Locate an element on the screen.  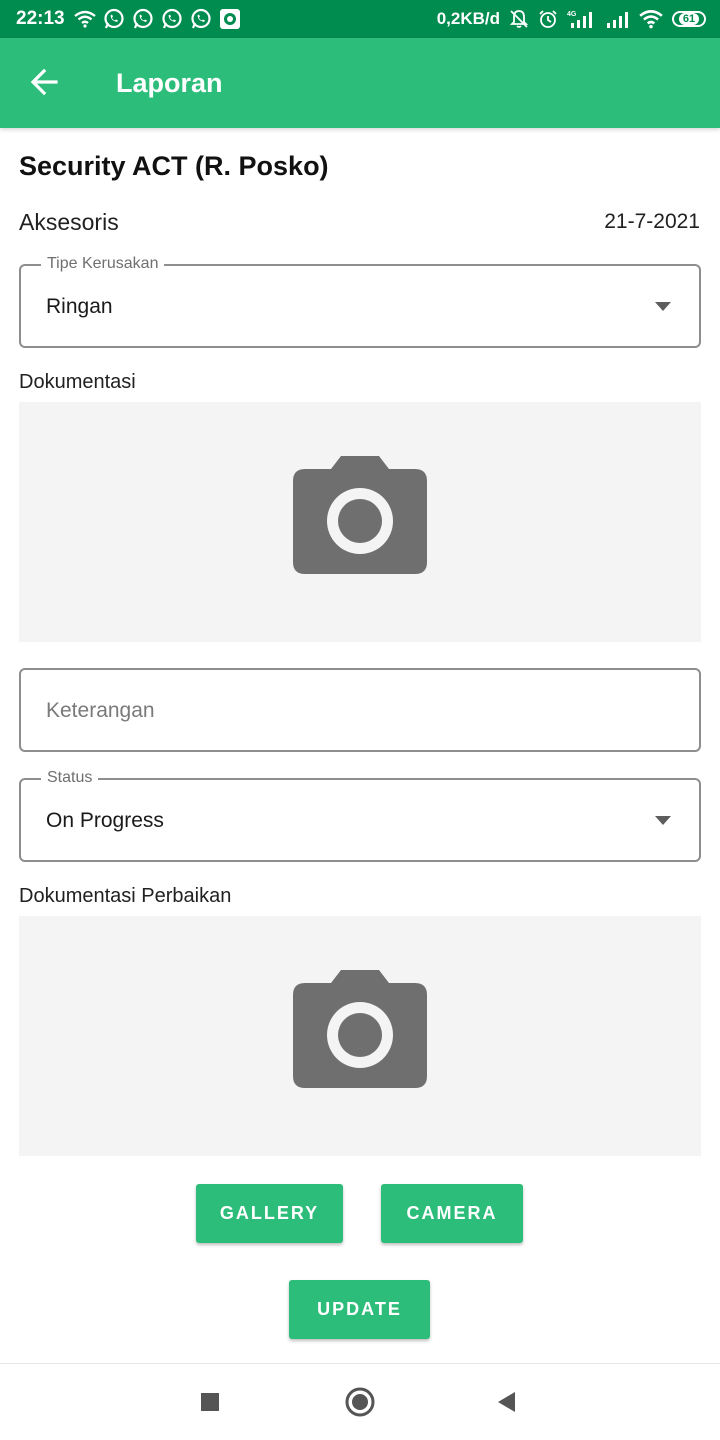
recents-square-icon is located at coordinates (210, 1402).